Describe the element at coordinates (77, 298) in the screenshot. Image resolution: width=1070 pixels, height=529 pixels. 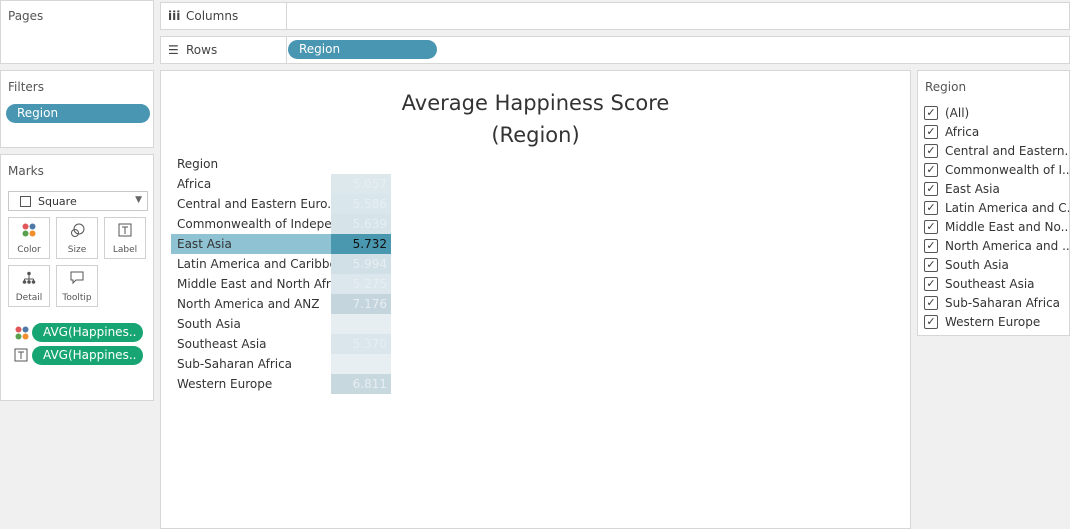
I see `tooltip-label: Tooltip` at that location.